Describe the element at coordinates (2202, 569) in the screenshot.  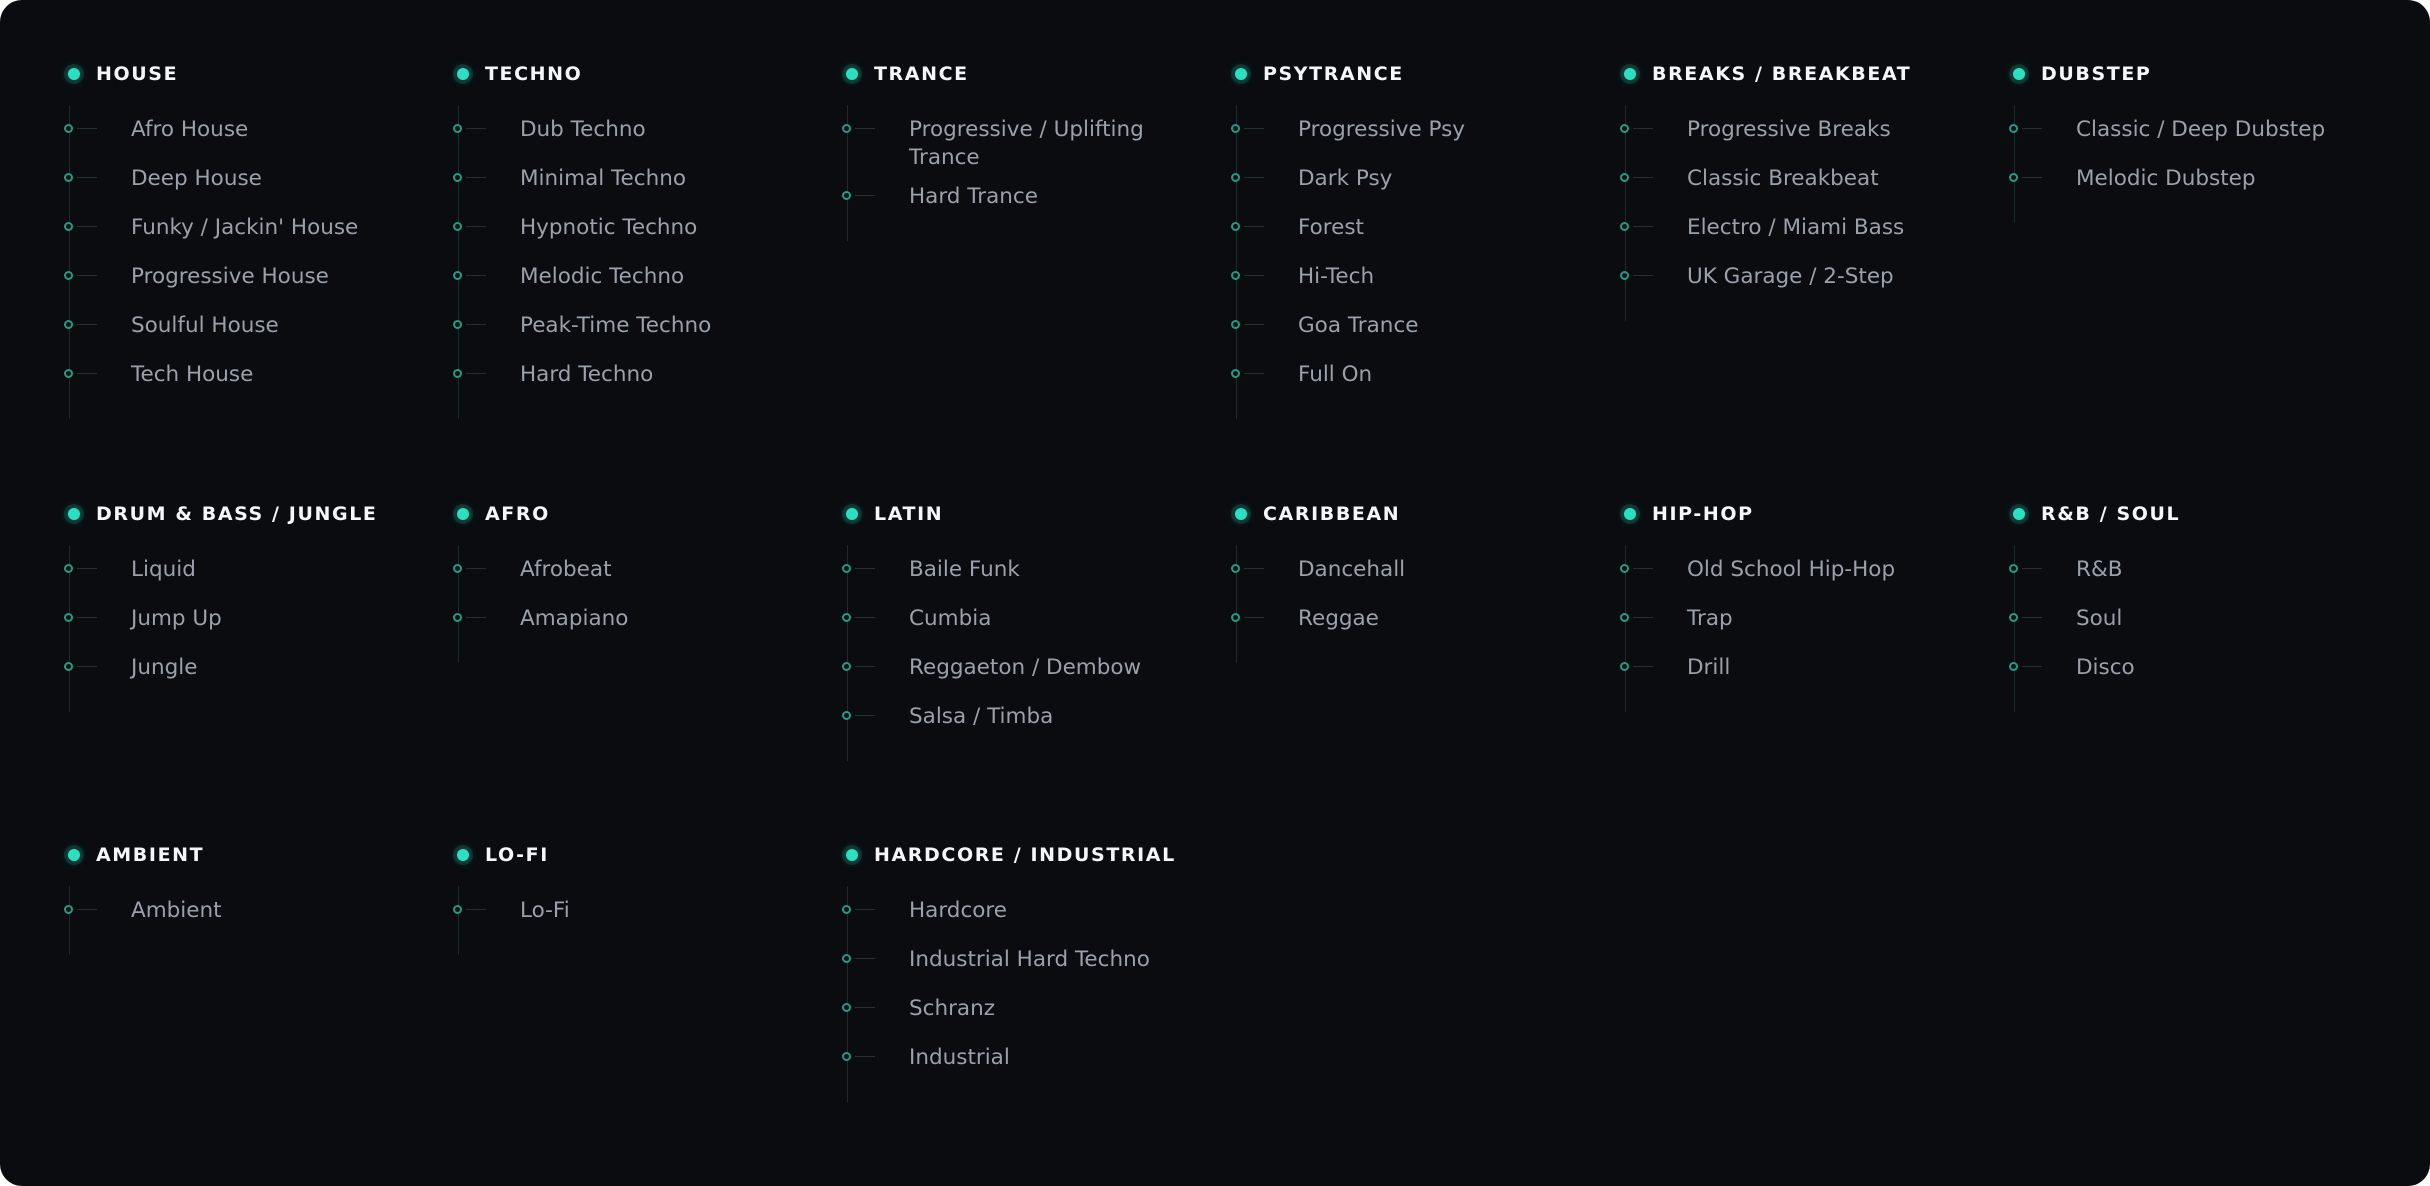
I see `subgenre-item: R&B` at that location.